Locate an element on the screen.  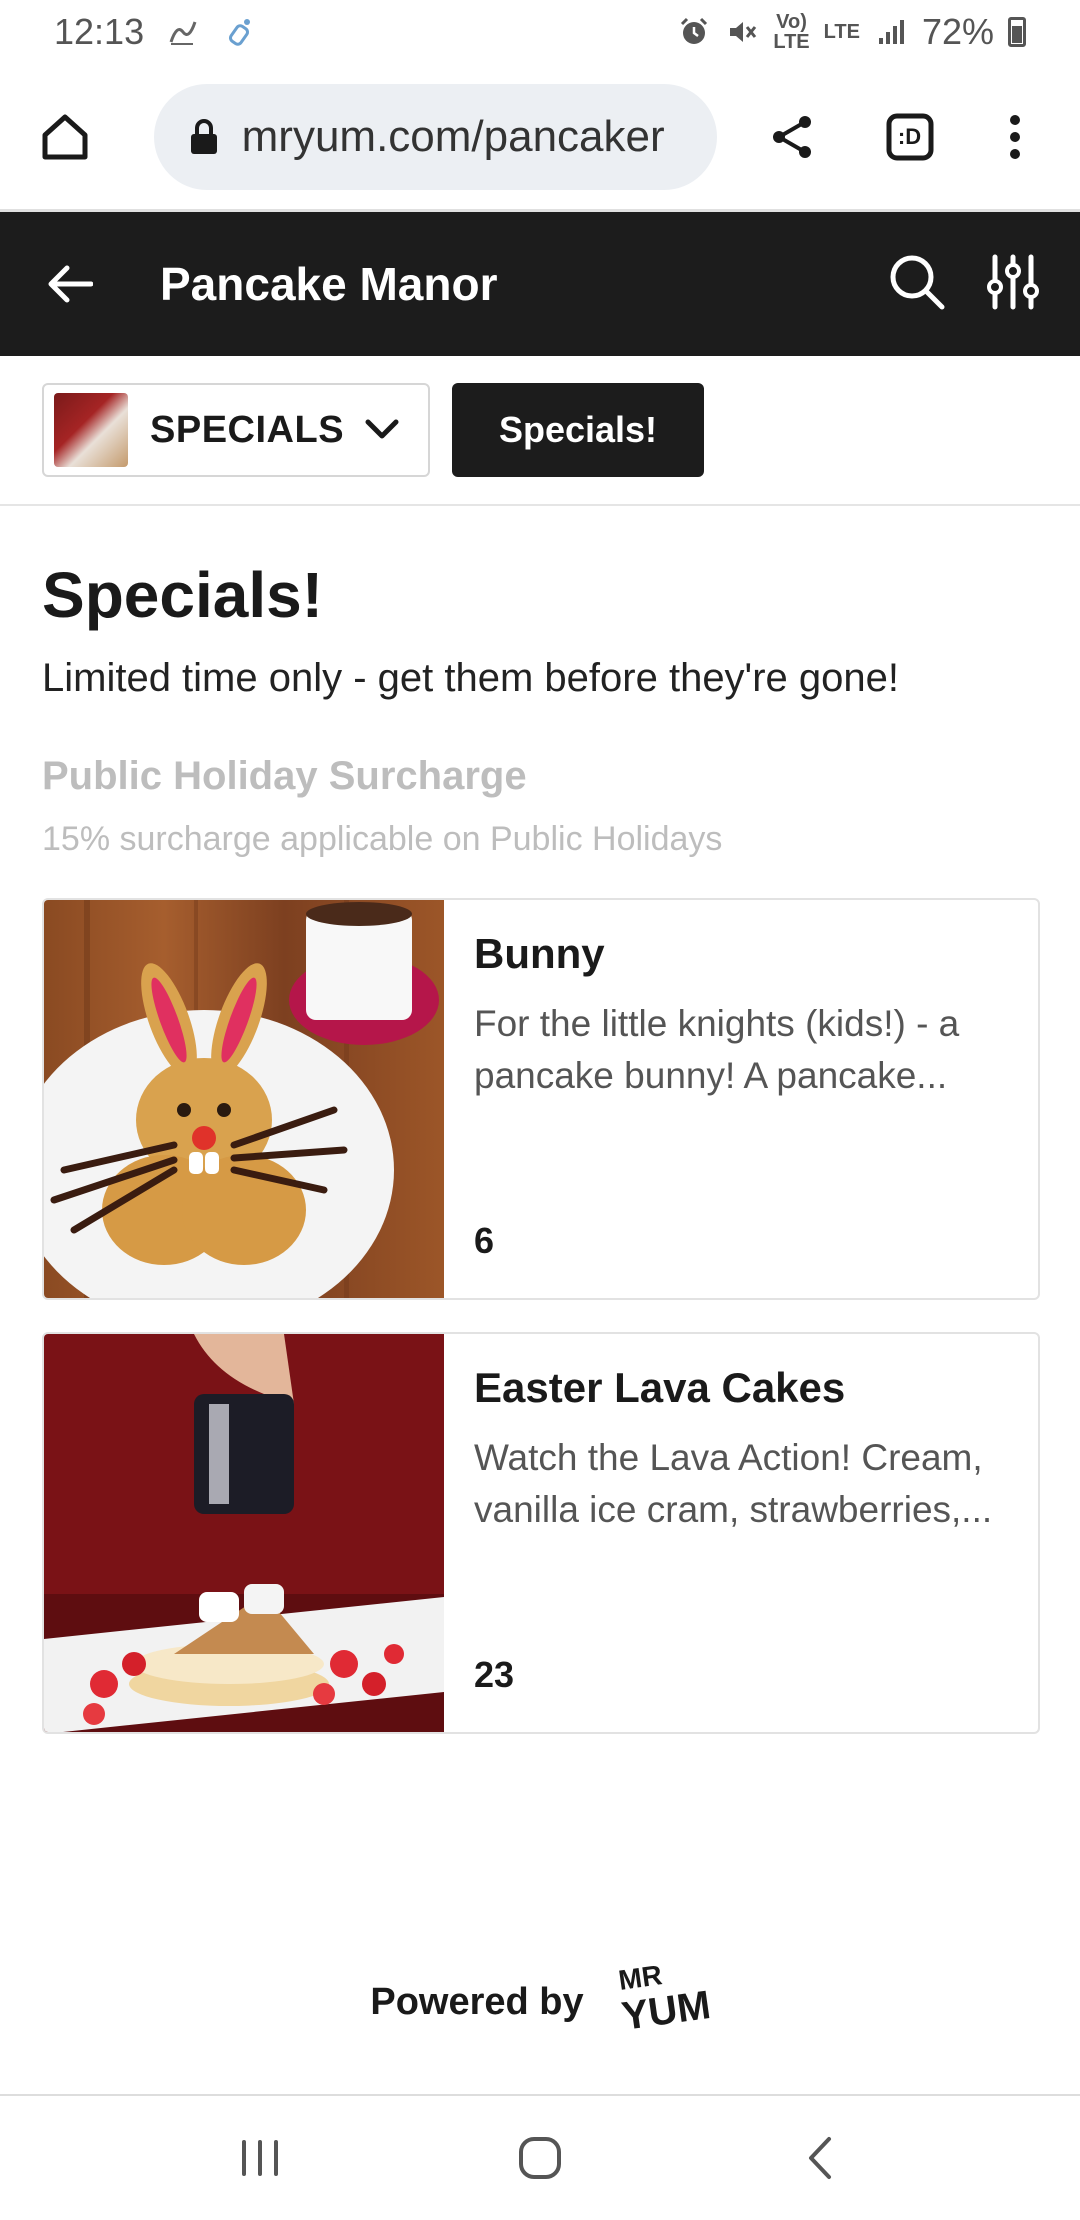
share-icon is located at coordinates (791, 136).